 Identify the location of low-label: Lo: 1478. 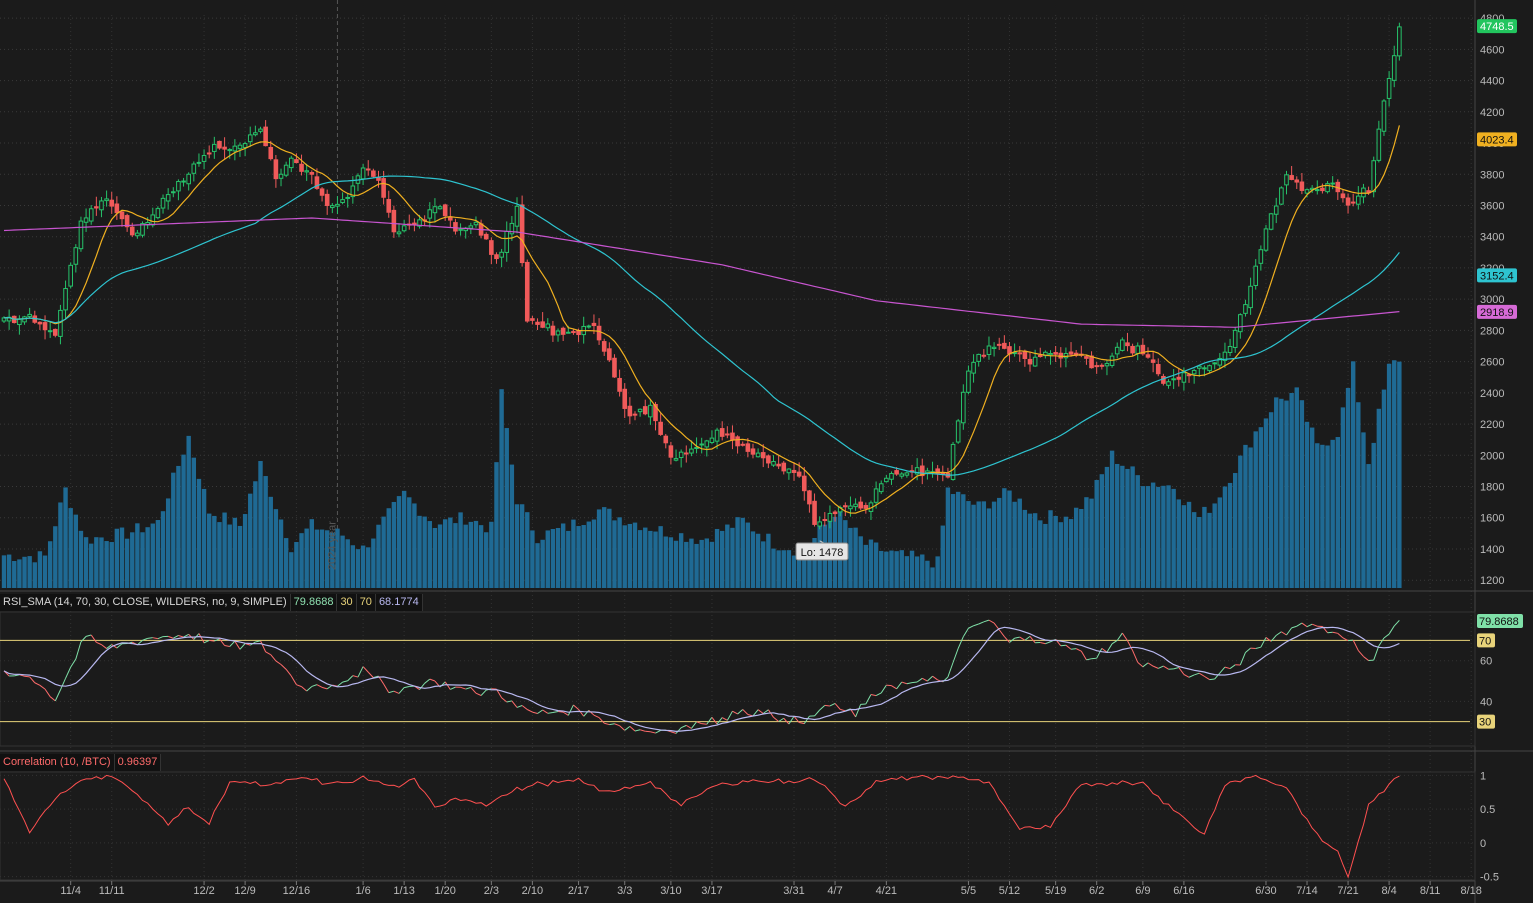
(822, 553).